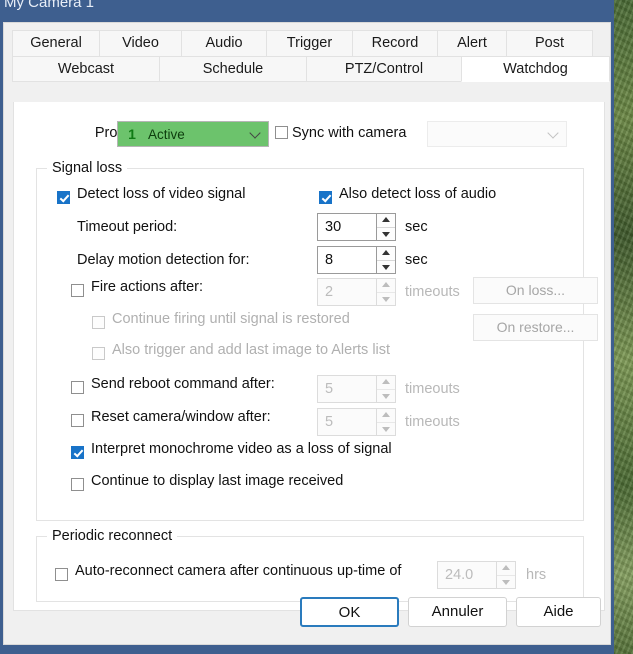  What do you see at coordinates (432, 389) in the screenshot?
I see `send-reboot-unit: timeouts` at bounding box center [432, 389].